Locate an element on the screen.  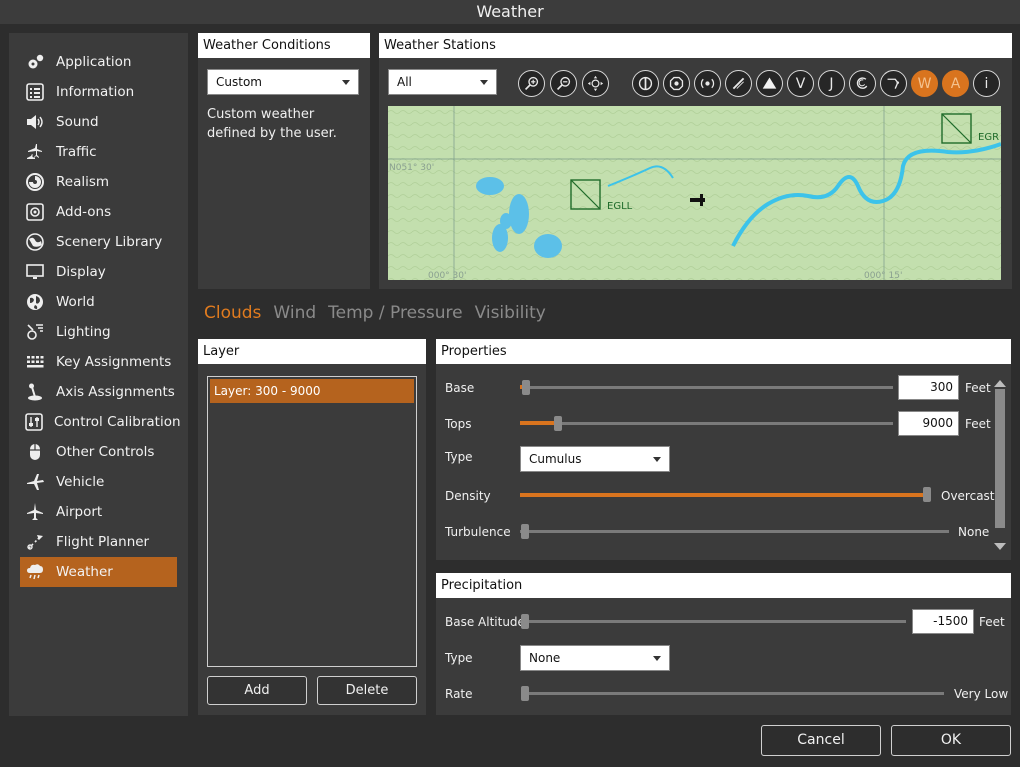
tab-temp-pressure: Temp / Pressure is located at coordinates (395, 313).